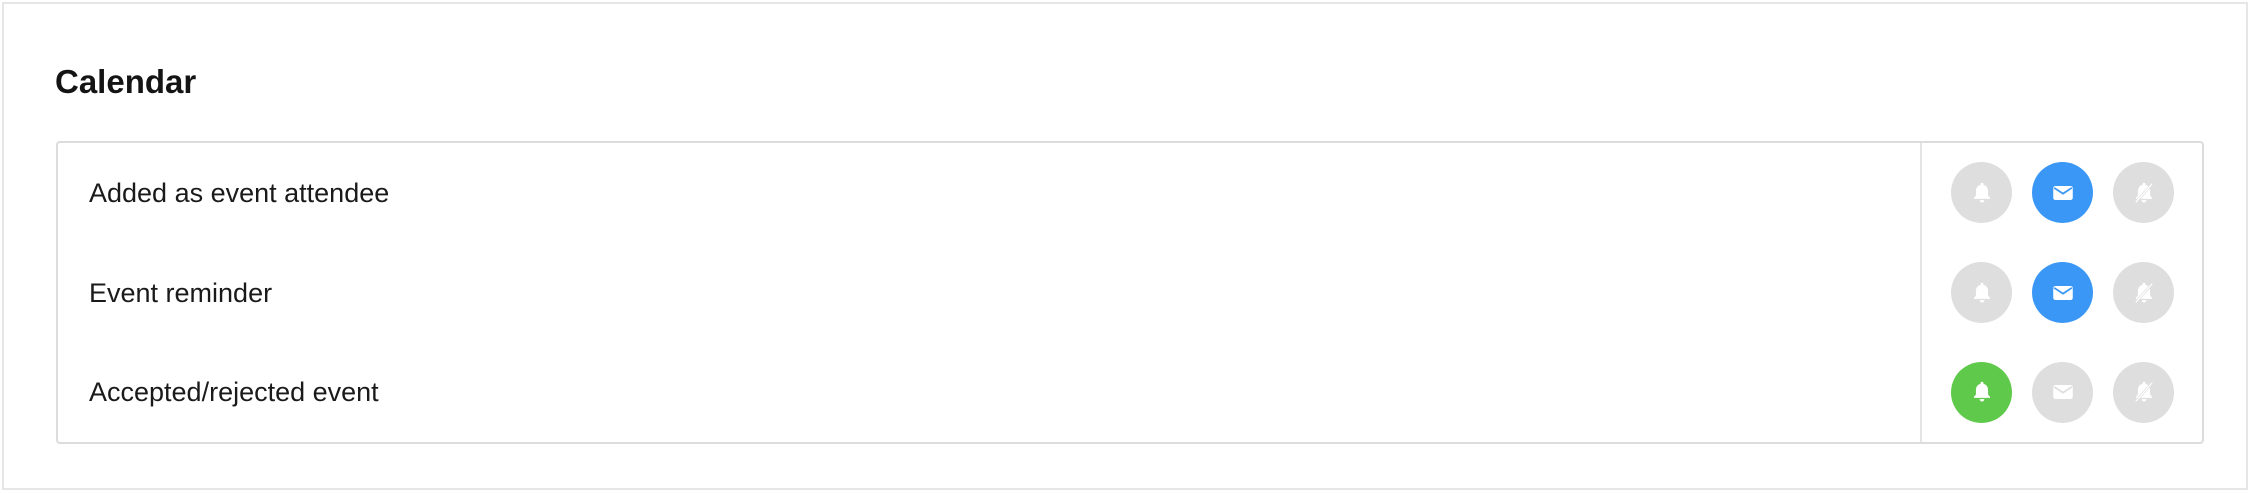 The height and width of the screenshot is (494, 2252). What do you see at coordinates (239, 192) in the screenshot?
I see `row-label-added-as-attendee: Added as event attendee` at bounding box center [239, 192].